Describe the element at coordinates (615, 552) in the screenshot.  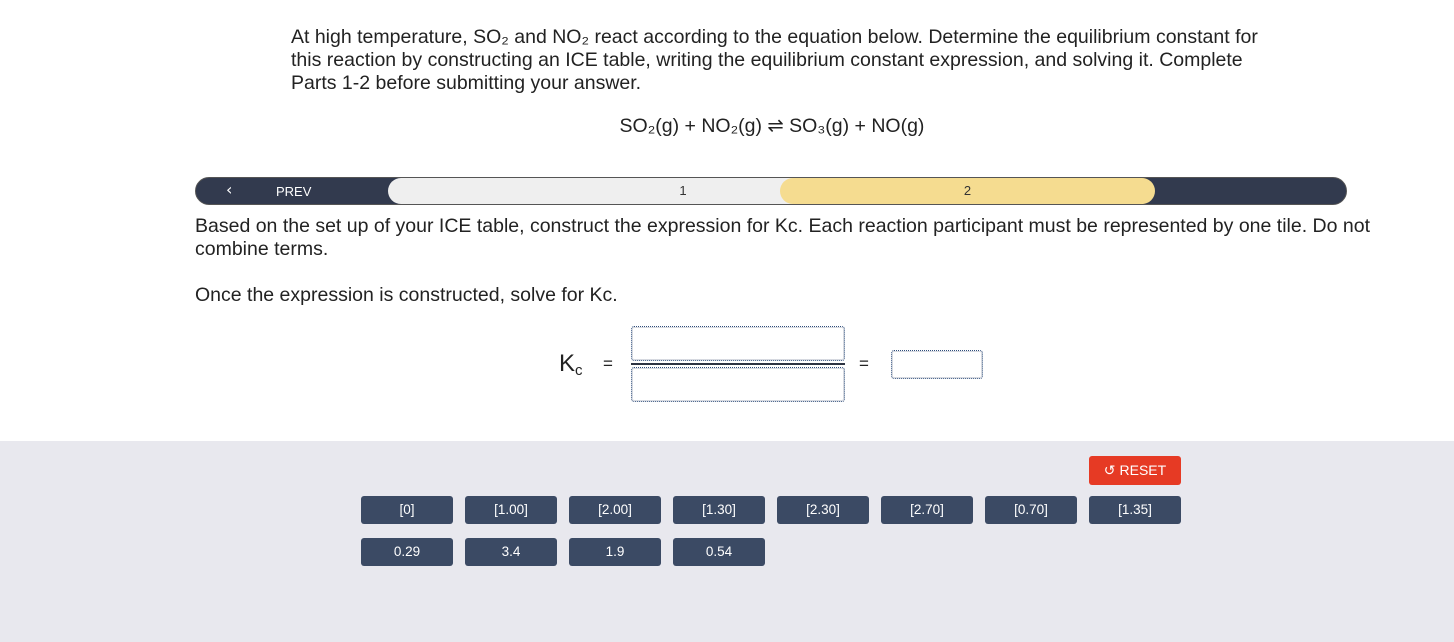
I see `tile: 1.9` at that location.